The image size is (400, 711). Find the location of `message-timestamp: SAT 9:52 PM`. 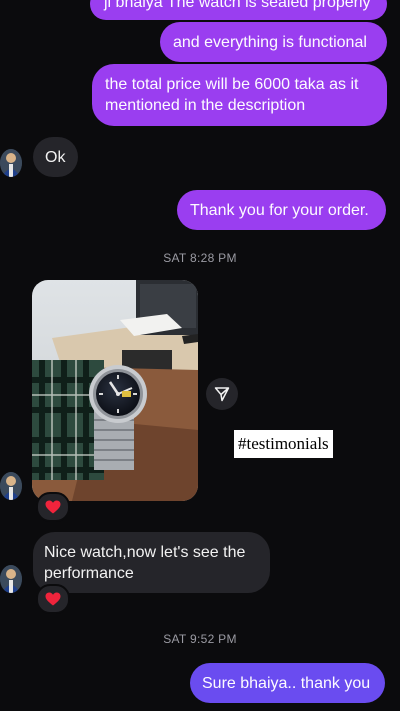

message-timestamp: SAT 9:52 PM is located at coordinates (200, 639).